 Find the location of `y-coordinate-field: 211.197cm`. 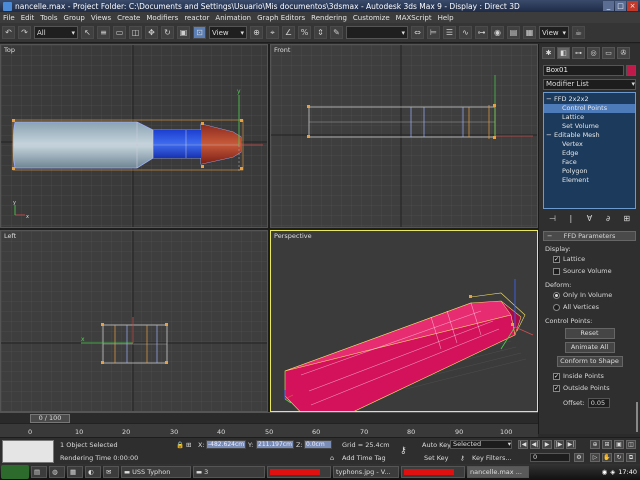

y-coordinate-field: 211.197cm is located at coordinates (275, 444).